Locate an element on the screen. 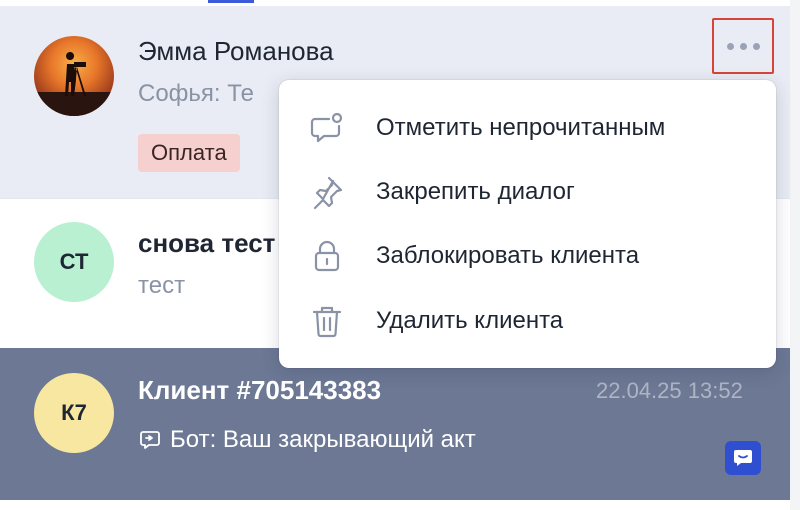 This screenshot has height=510, width=800. conversation-timestamp: 22.04.25 13:52 is located at coordinates (669, 390).